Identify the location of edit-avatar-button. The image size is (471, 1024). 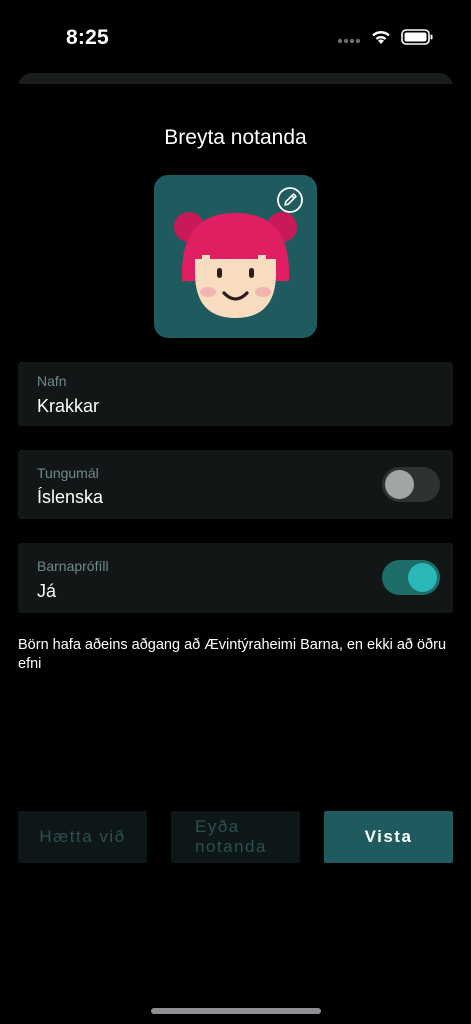
(290, 202).